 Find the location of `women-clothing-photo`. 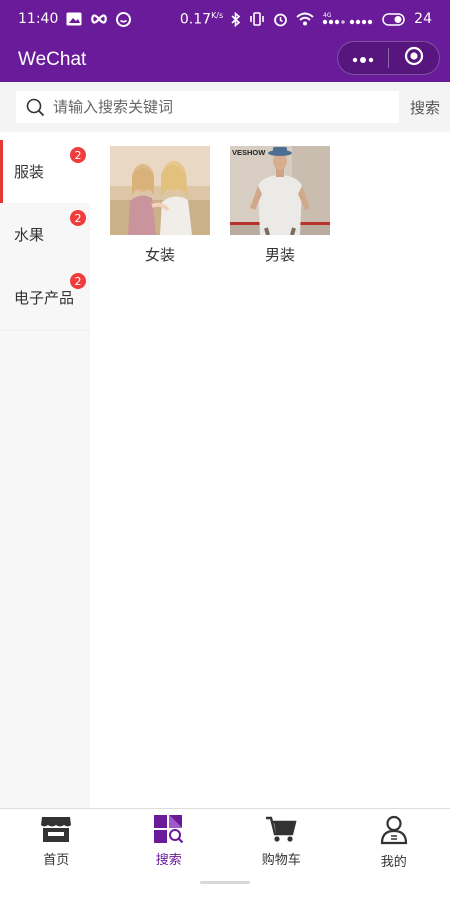

women-clothing-photo is located at coordinates (160, 190).